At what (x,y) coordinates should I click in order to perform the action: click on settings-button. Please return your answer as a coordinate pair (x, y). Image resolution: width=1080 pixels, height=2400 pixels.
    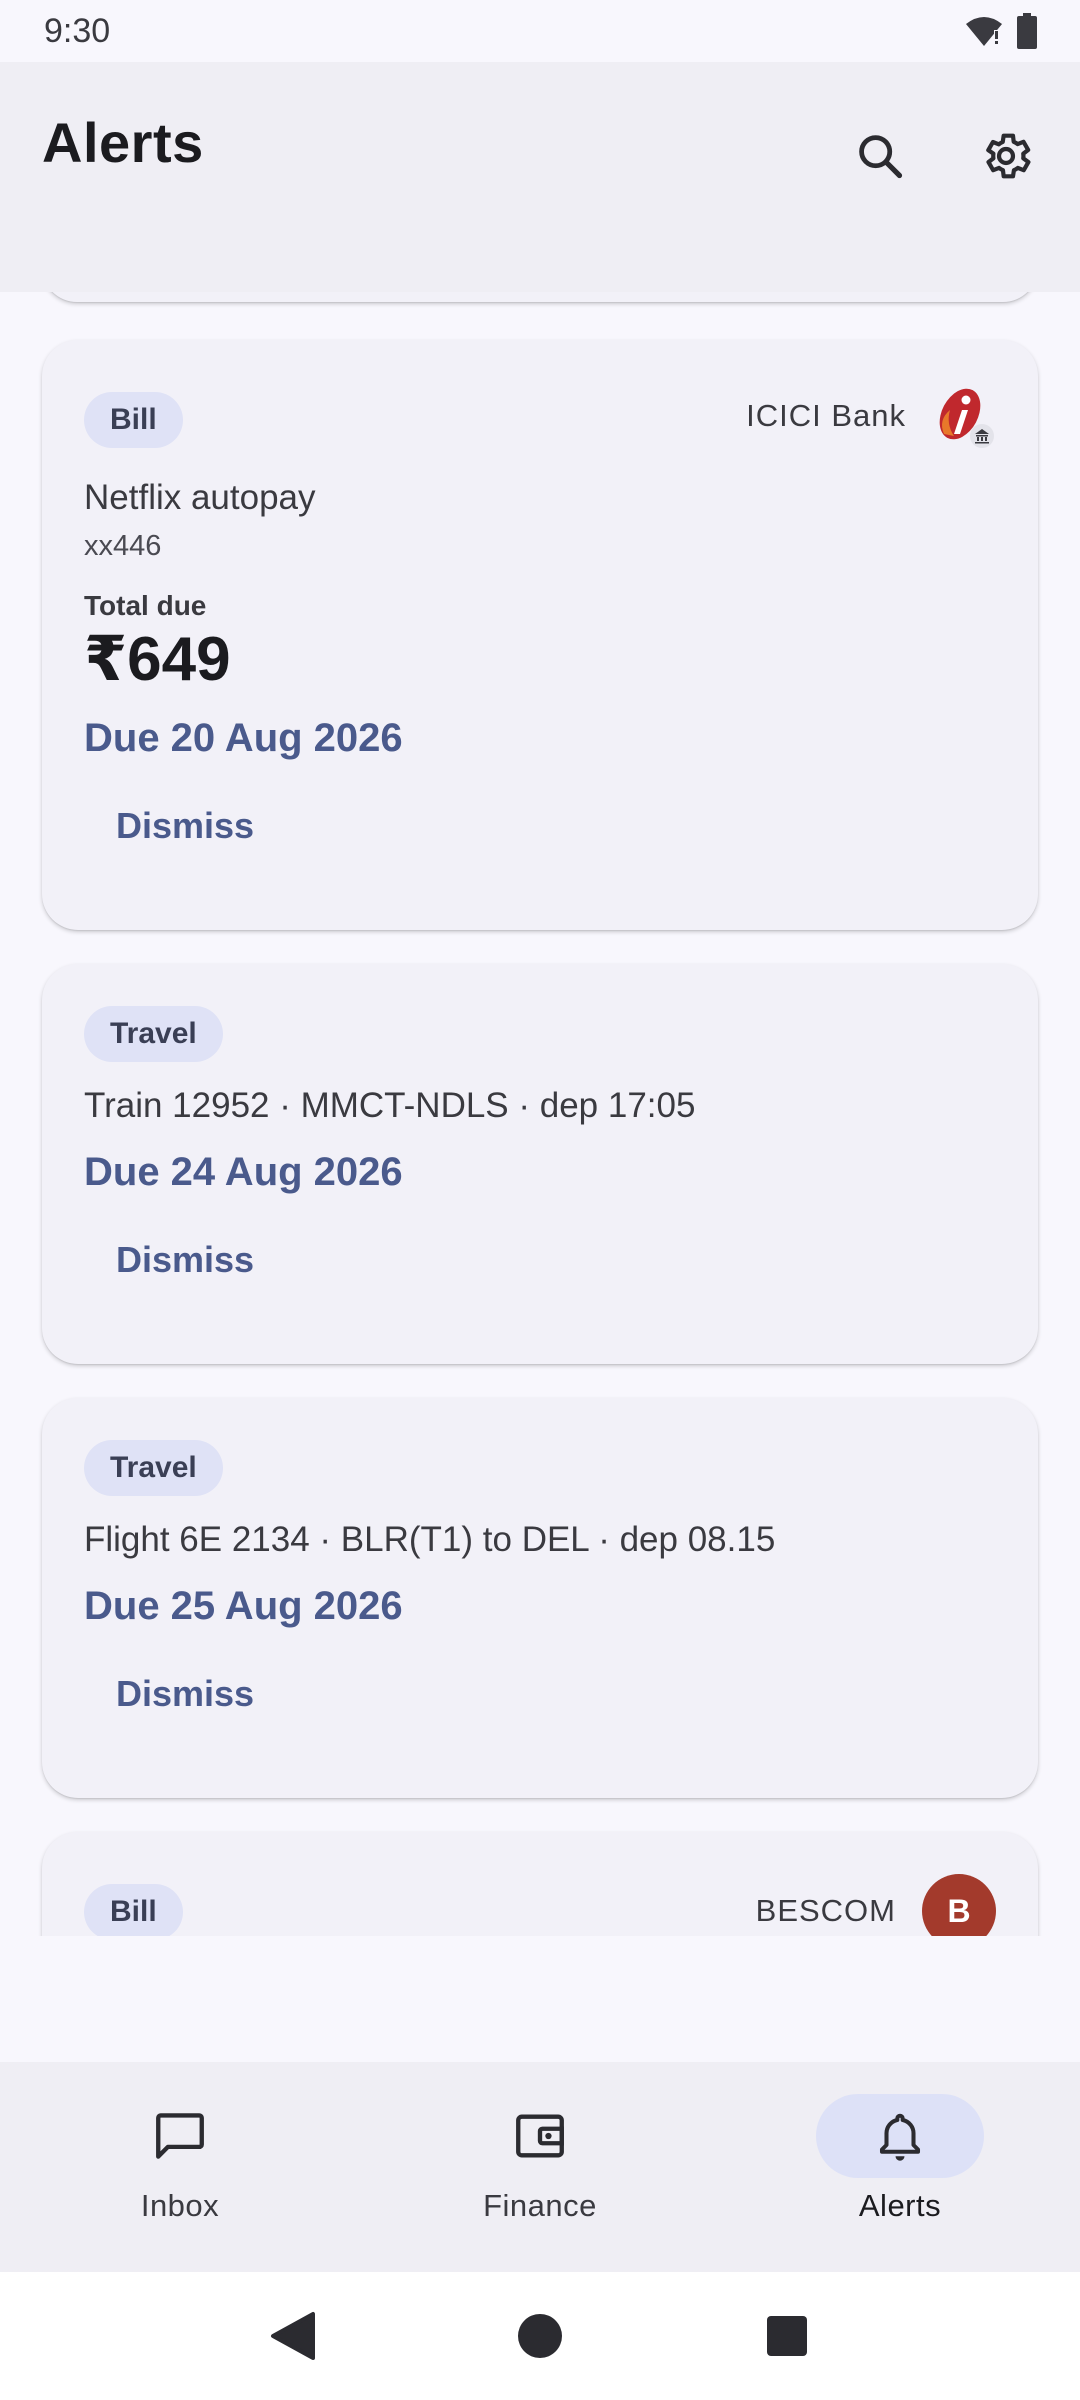
    Looking at the image, I should click on (1006, 156).